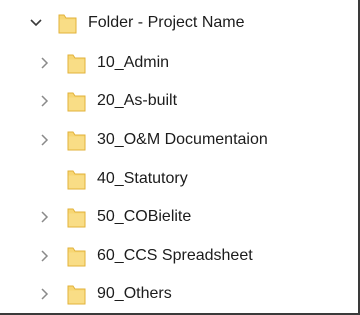  What do you see at coordinates (144, 216) in the screenshot?
I see `tree-item-label: 50_COBielite` at bounding box center [144, 216].